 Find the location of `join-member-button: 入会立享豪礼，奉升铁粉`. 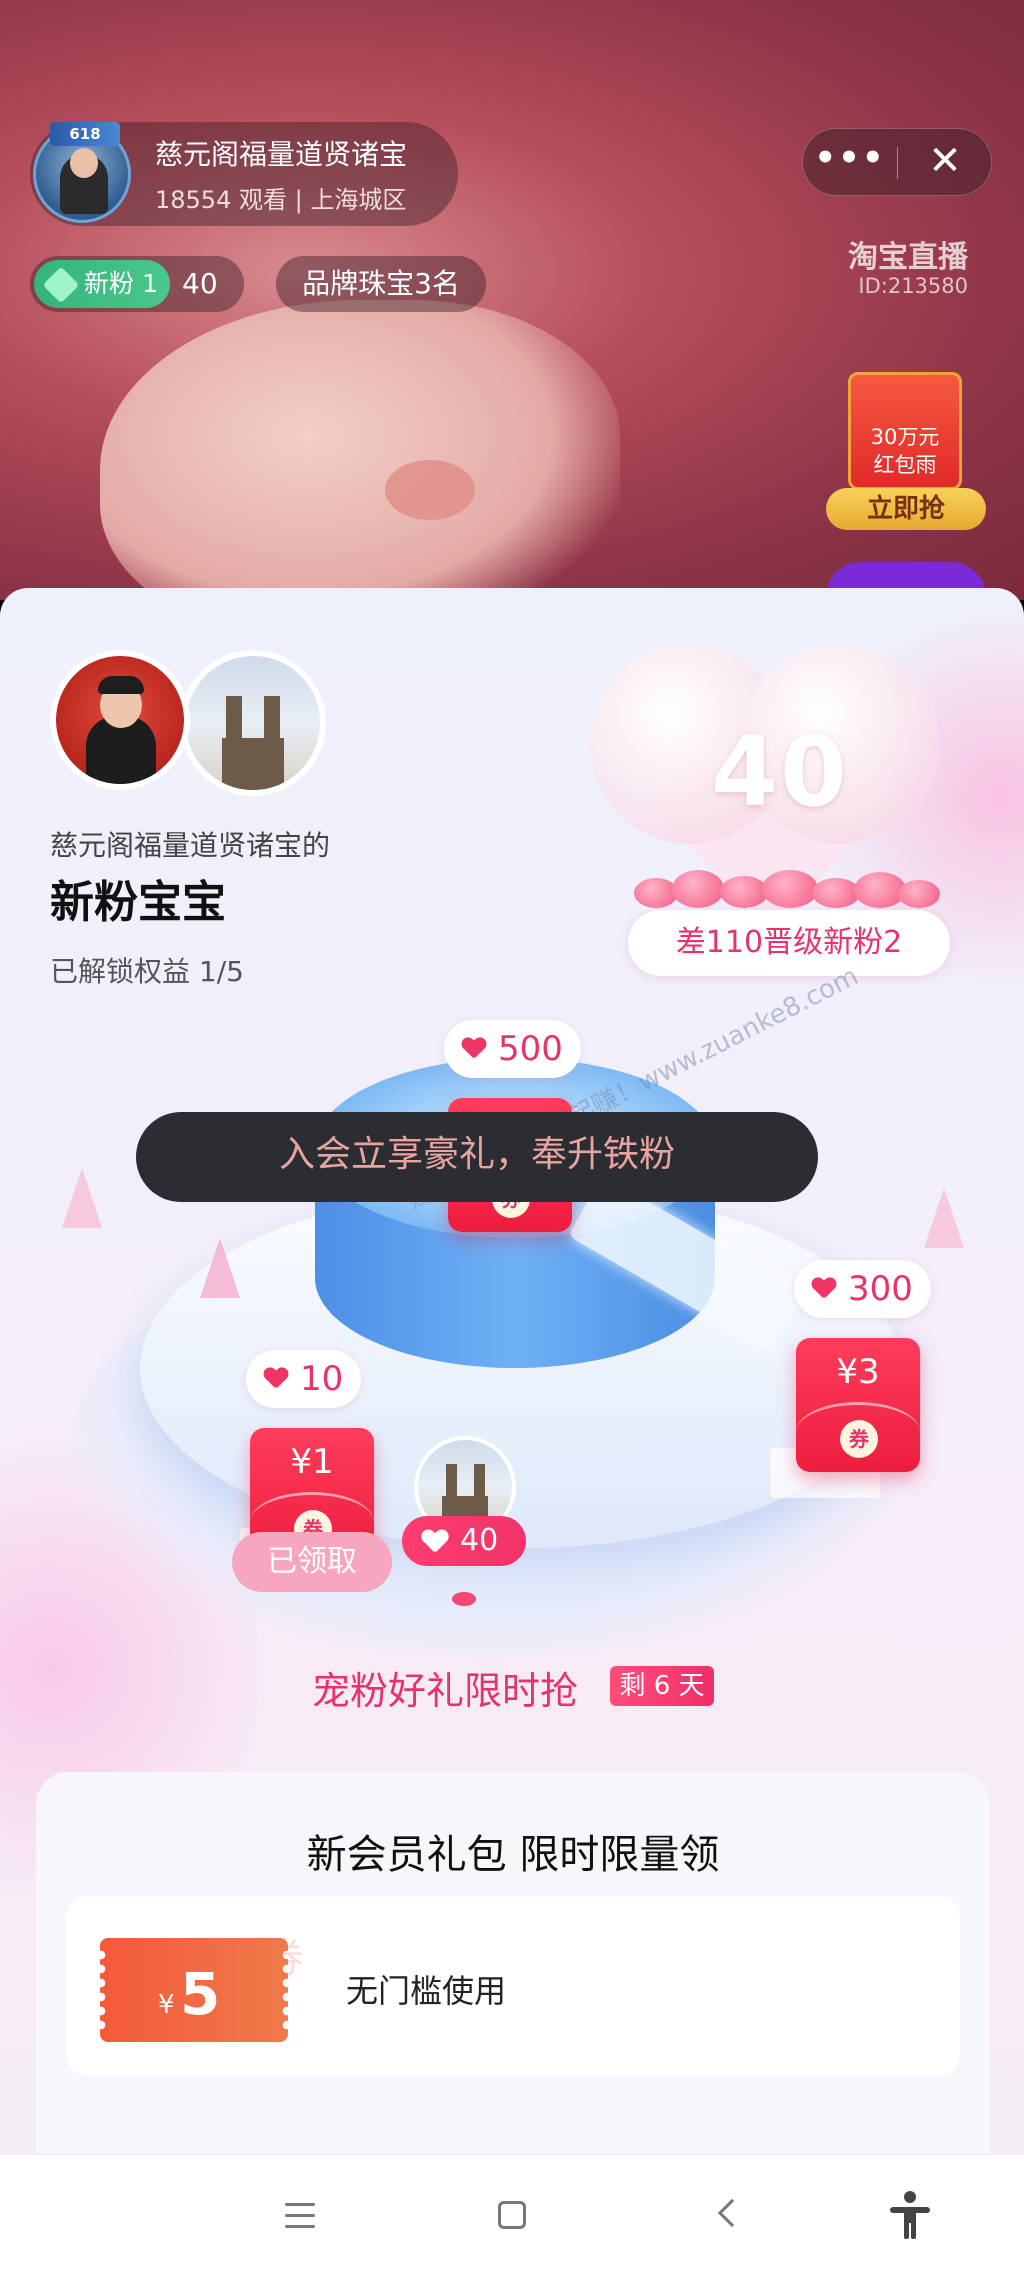

join-member-button: 入会立享豪礼，奉升铁粉 is located at coordinates (477, 1157).